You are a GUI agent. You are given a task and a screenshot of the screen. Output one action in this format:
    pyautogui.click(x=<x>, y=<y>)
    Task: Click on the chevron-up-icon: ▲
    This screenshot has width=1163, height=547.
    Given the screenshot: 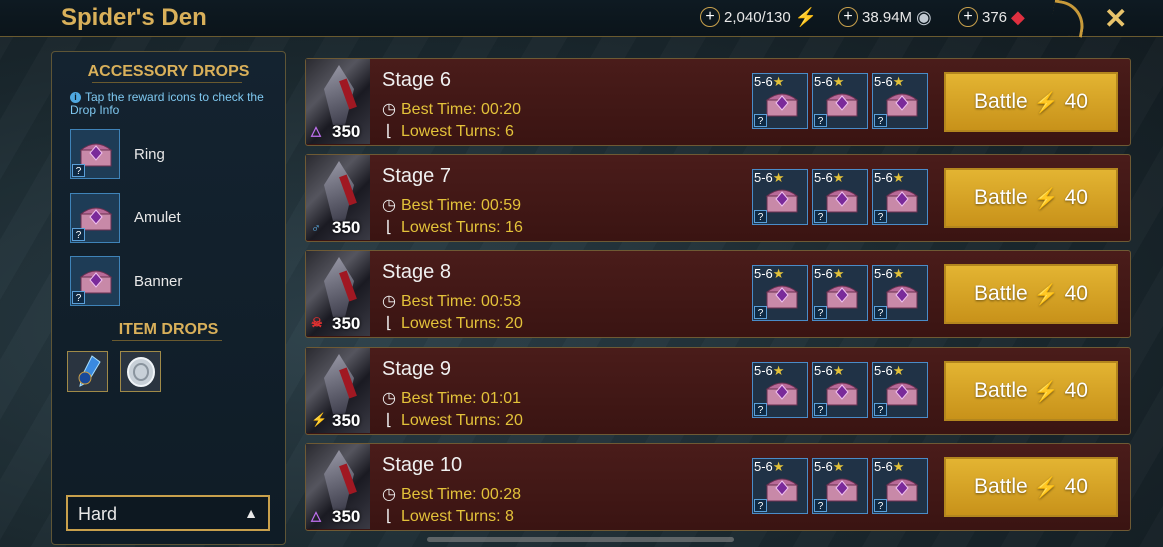 What is the action you would take?
    pyautogui.click(x=251, y=513)
    